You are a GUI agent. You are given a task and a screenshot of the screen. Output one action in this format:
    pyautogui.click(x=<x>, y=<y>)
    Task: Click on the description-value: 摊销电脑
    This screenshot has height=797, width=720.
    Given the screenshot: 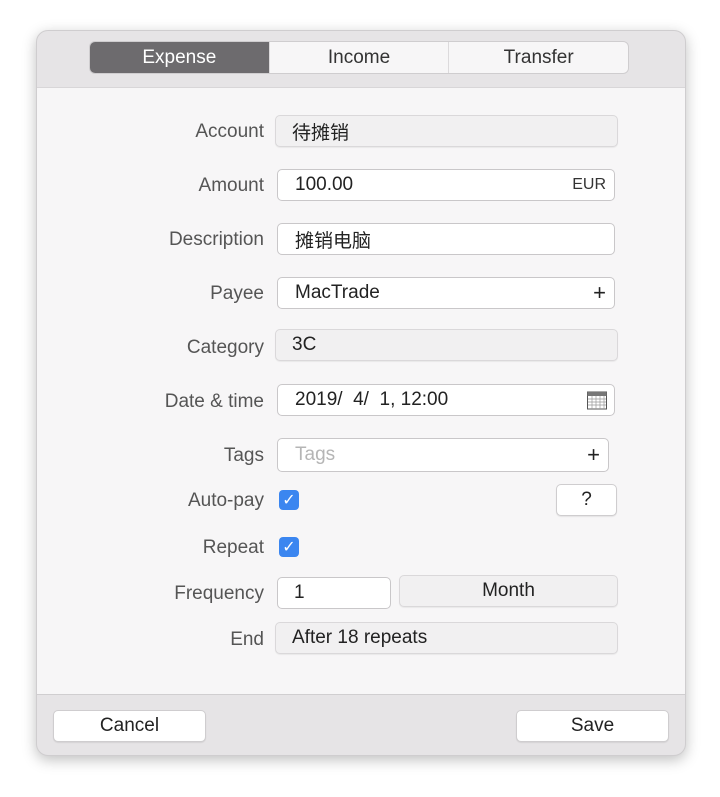 What is the action you would take?
    pyautogui.click(x=333, y=241)
    